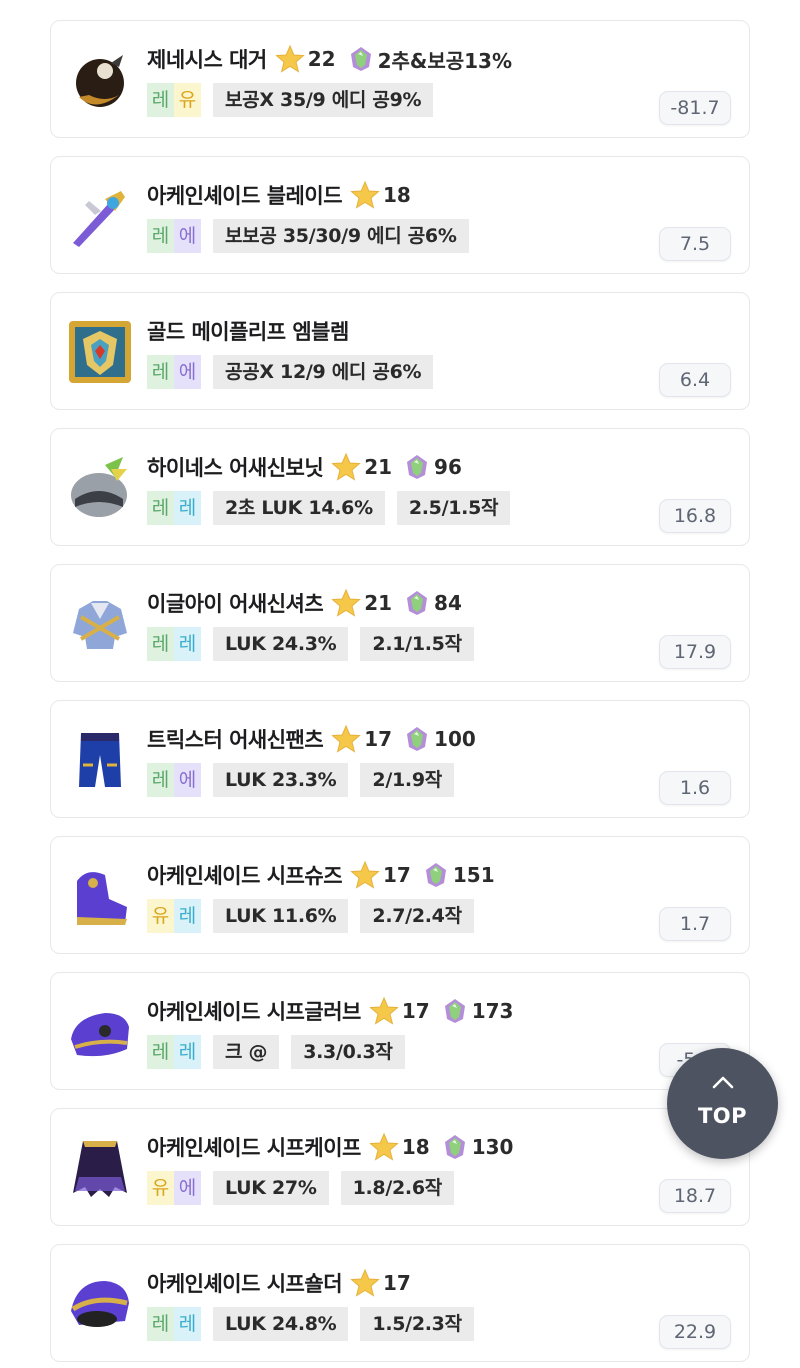  What do you see at coordinates (304, 603) in the screenshot?
I see `item-title-row: 이글아이 어새신셔츠 21 84` at bounding box center [304, 603].